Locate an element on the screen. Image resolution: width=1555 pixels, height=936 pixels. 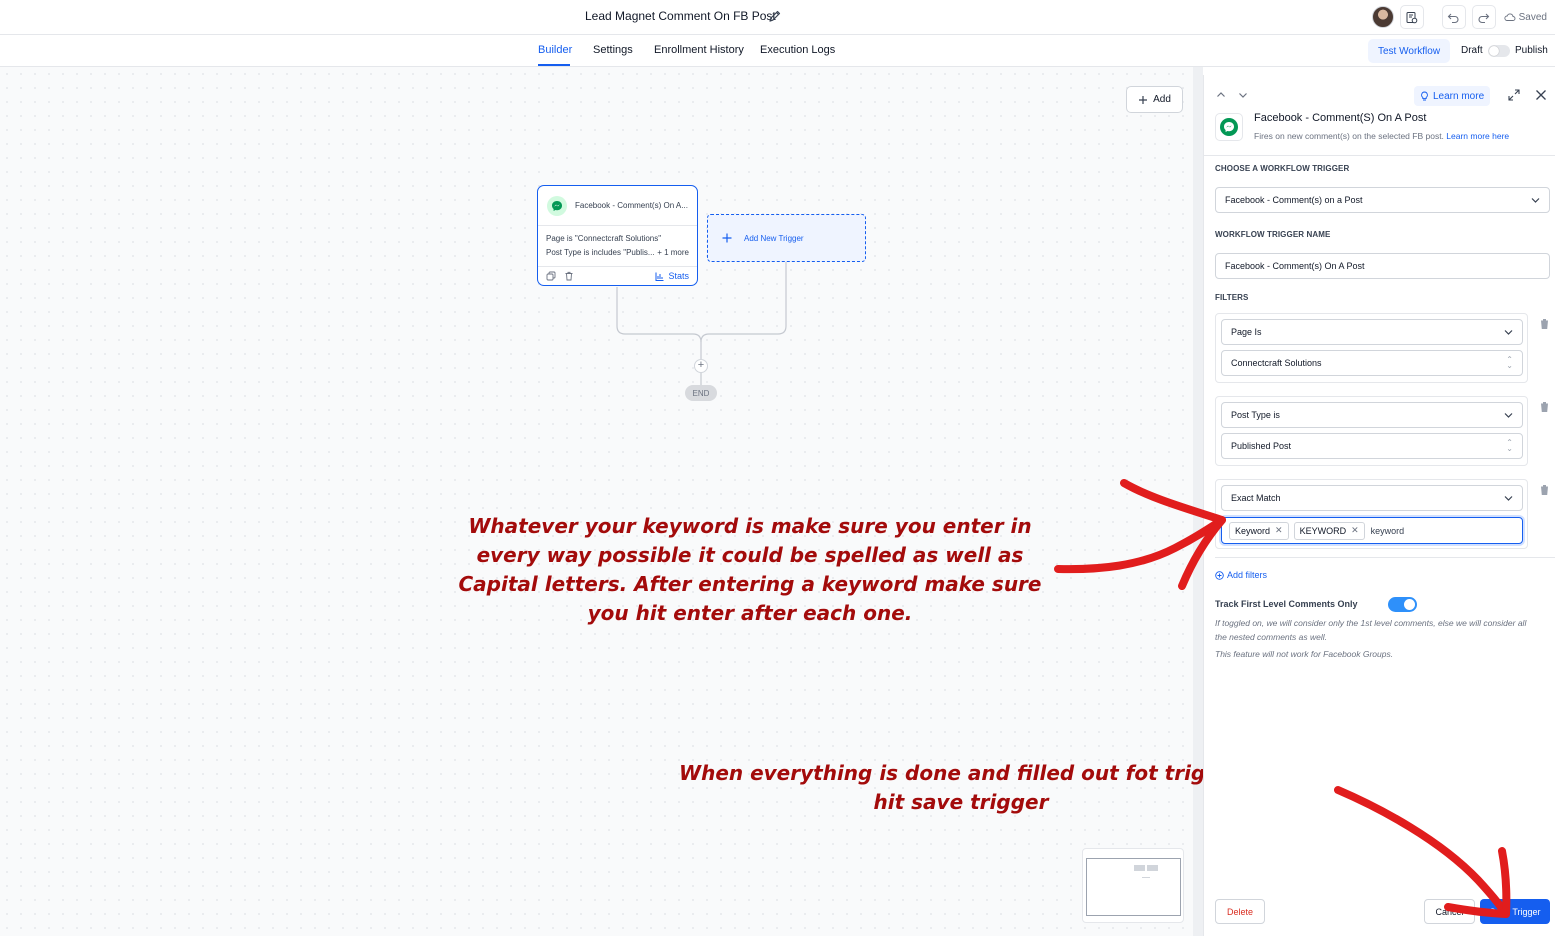
add-step-button: + is located at coordinates (701, 366).